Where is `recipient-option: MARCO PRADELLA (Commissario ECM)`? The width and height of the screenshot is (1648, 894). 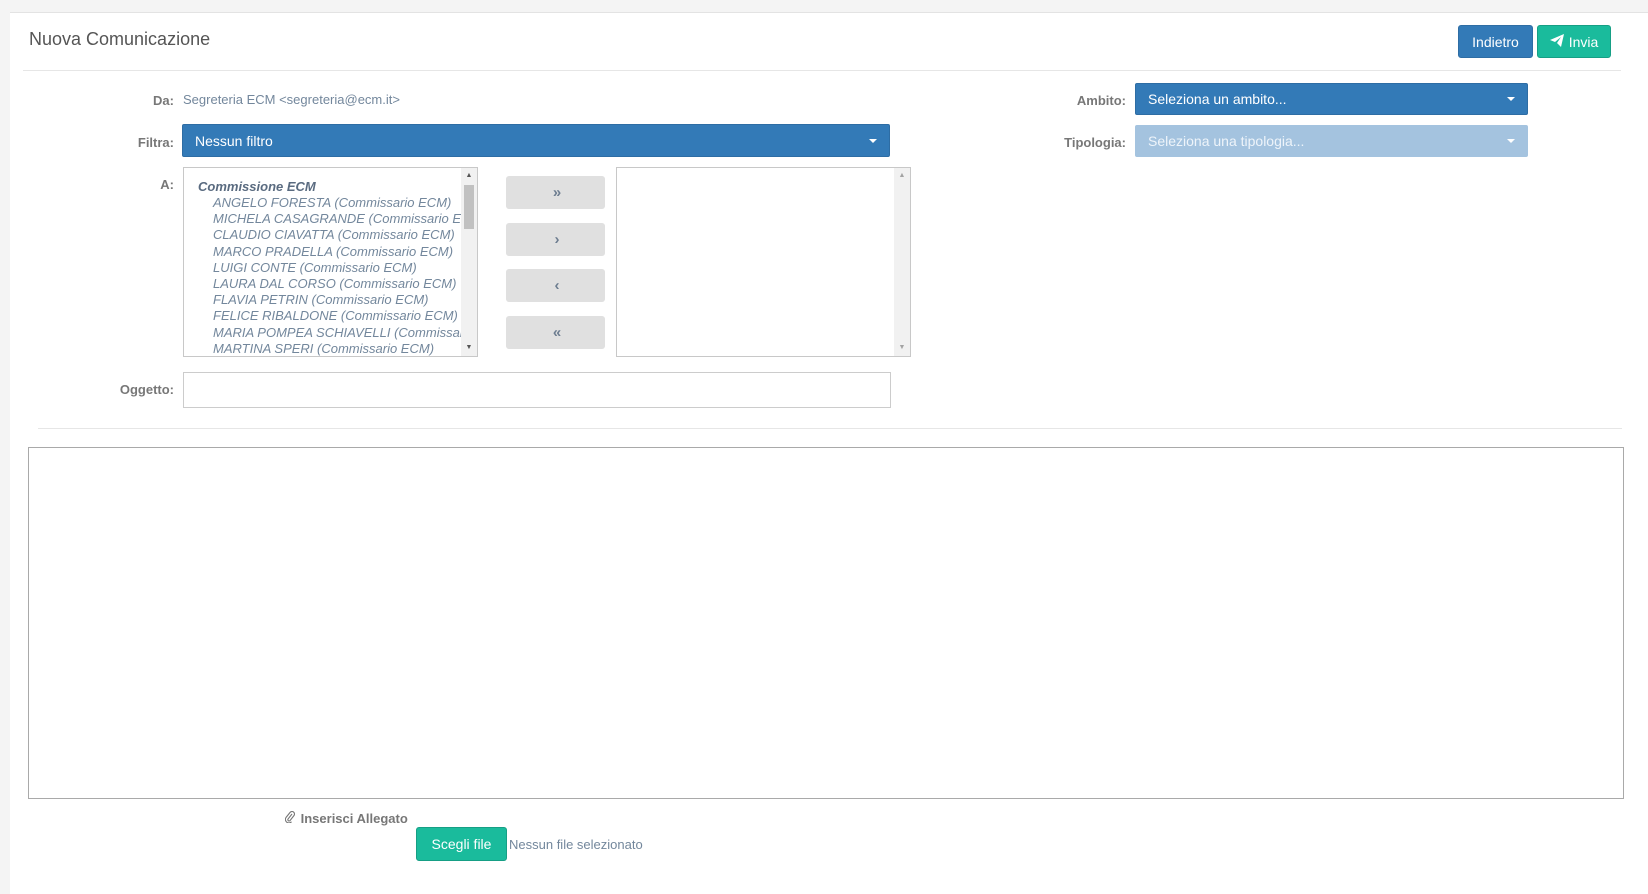 recipient-option: MARCO PRADELLA (Commissario ECM) is located at coordinates (322, 252).